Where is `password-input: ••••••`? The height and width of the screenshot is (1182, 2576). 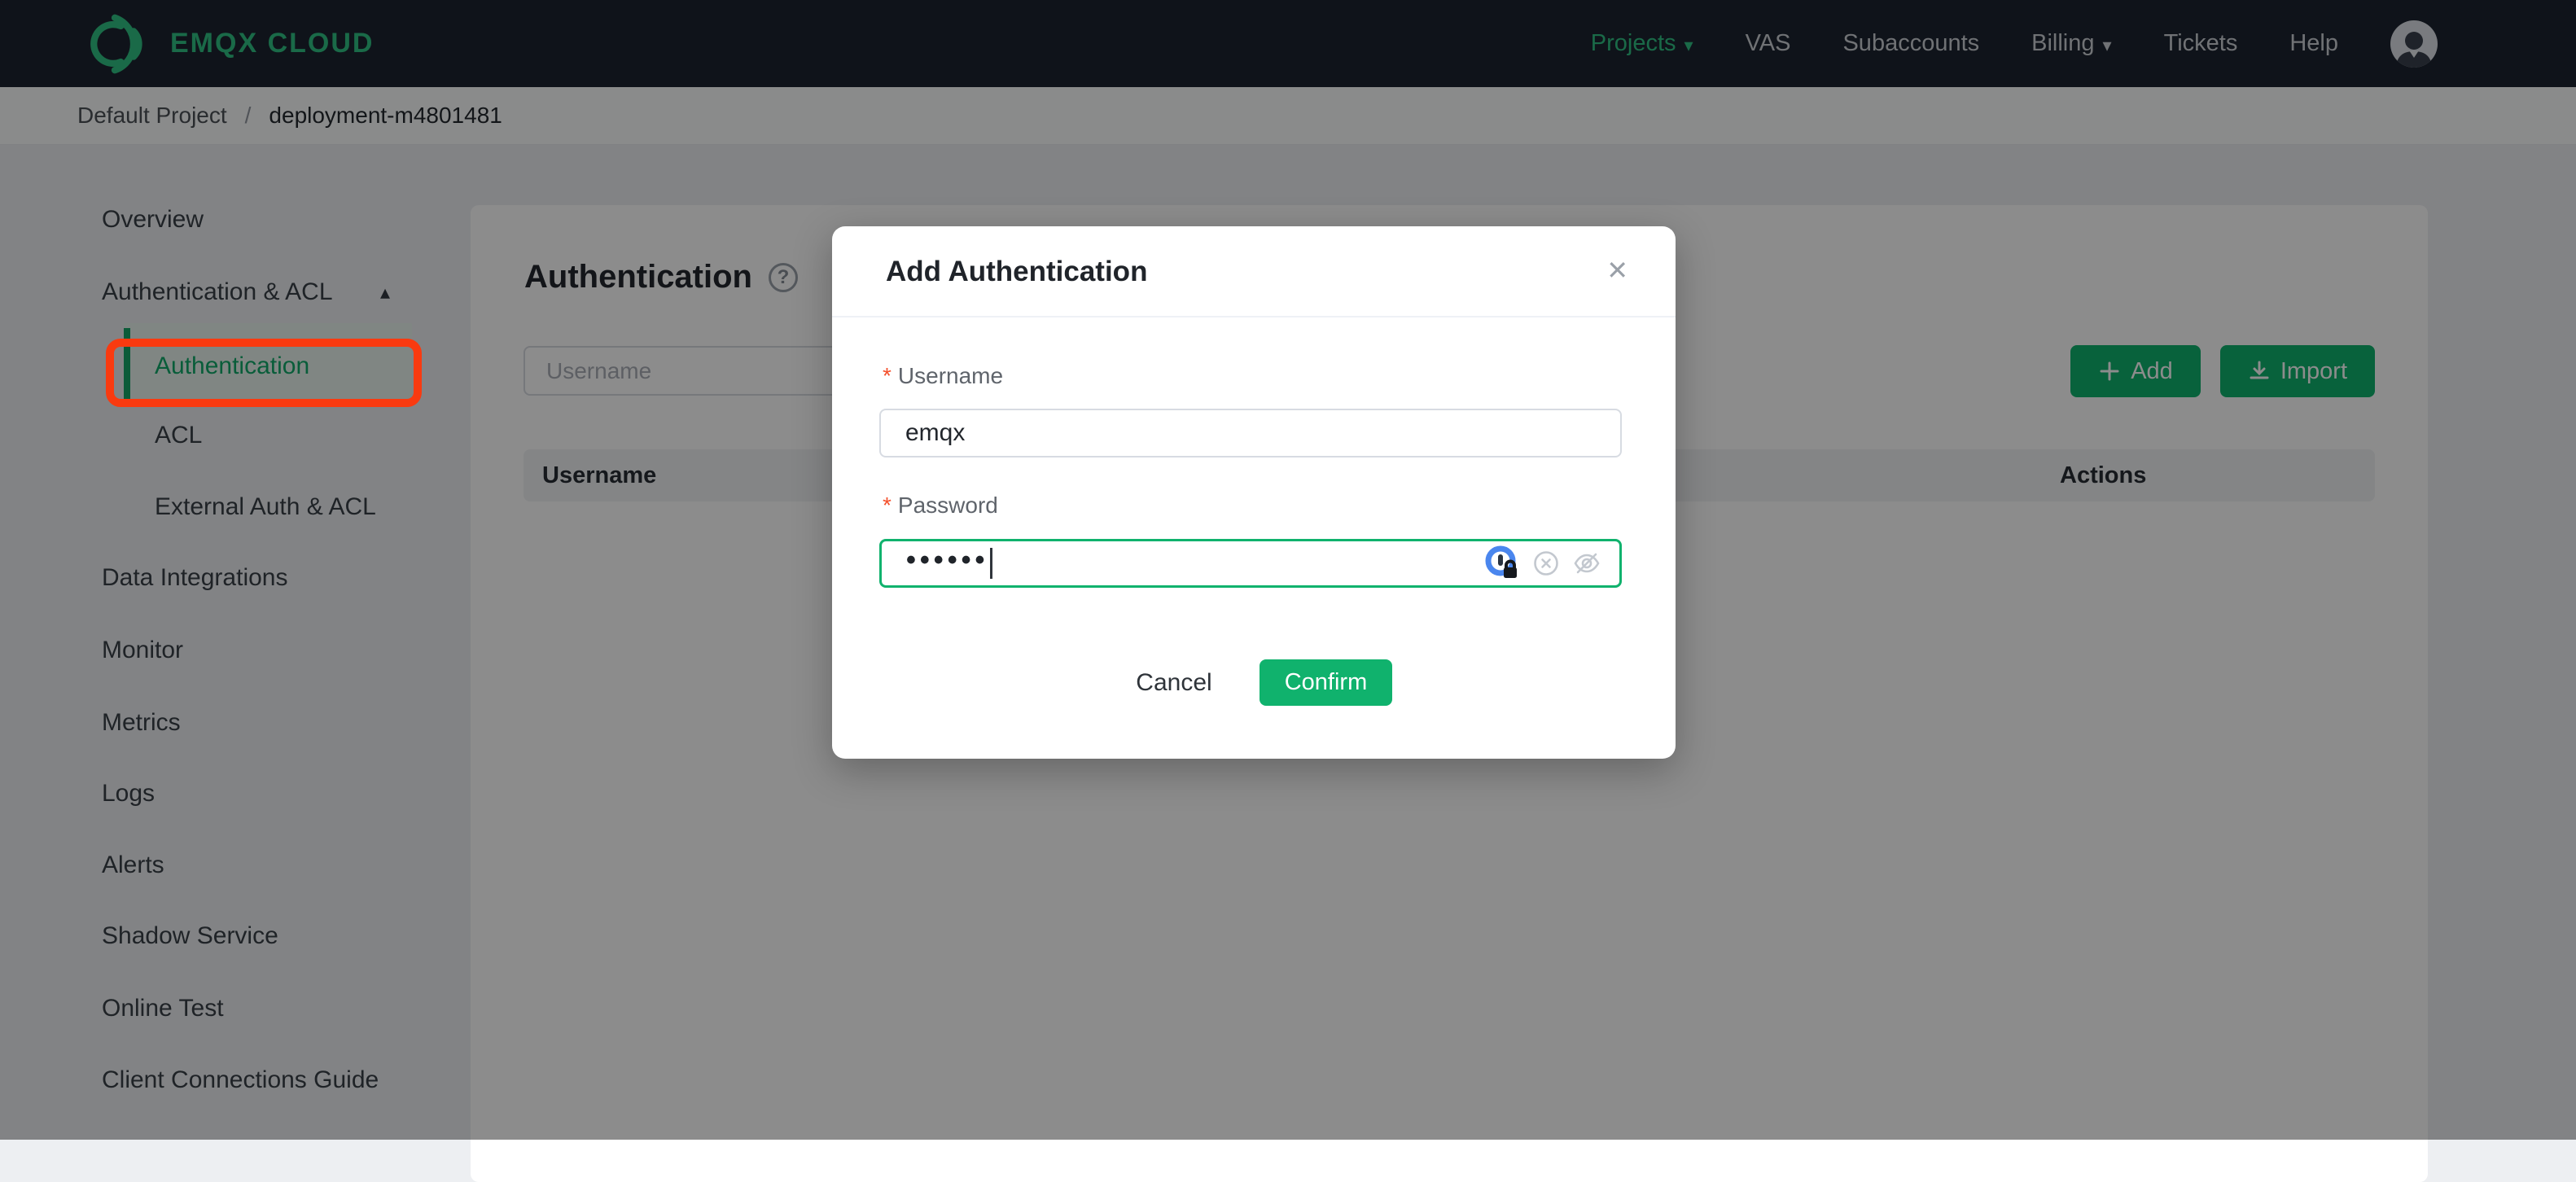
password-input: •••••• is located at coordinates (1250, 563).